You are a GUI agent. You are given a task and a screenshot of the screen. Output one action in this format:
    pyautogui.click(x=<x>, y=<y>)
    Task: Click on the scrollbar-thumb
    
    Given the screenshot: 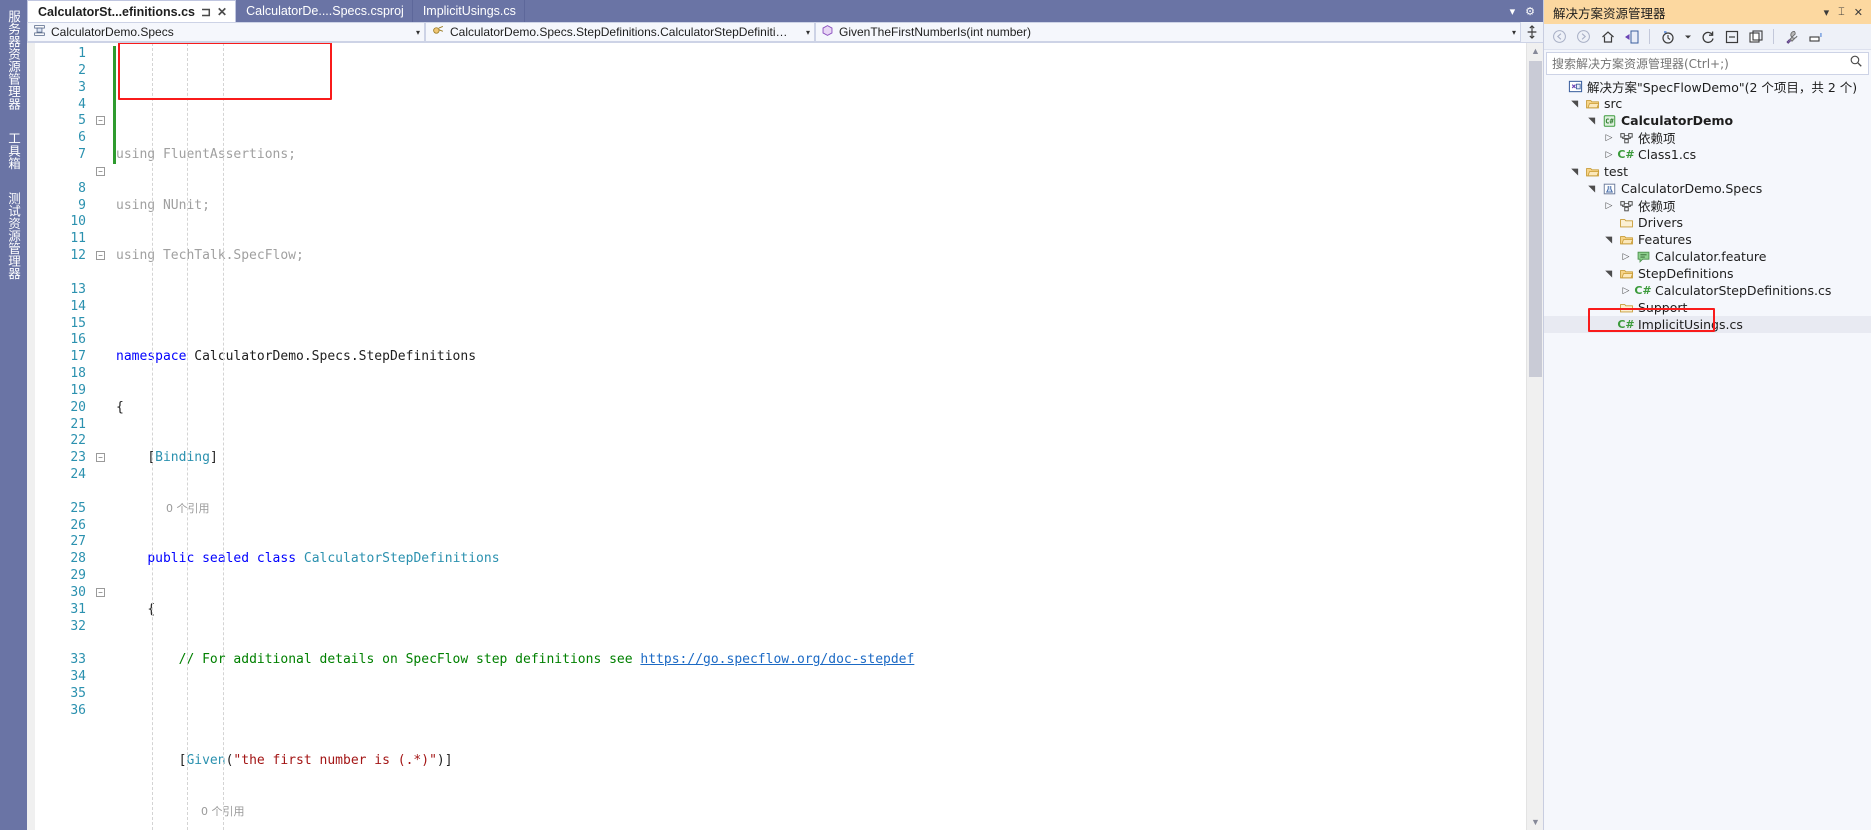 What is the action you would take?
    pyautogui.click(x=1535, y=219)
    